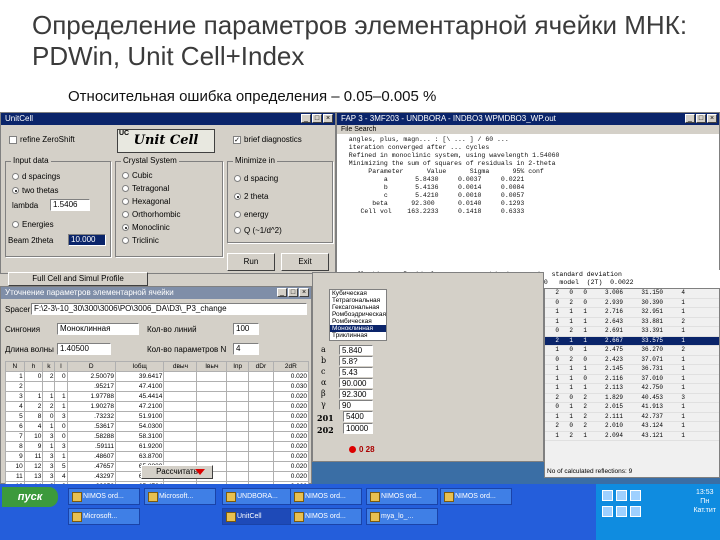 This screenshot has height=540, width=720. Describe the element at coordinates (291, 386) in the screenshot. I see `table-cell: 0.030` at that location.